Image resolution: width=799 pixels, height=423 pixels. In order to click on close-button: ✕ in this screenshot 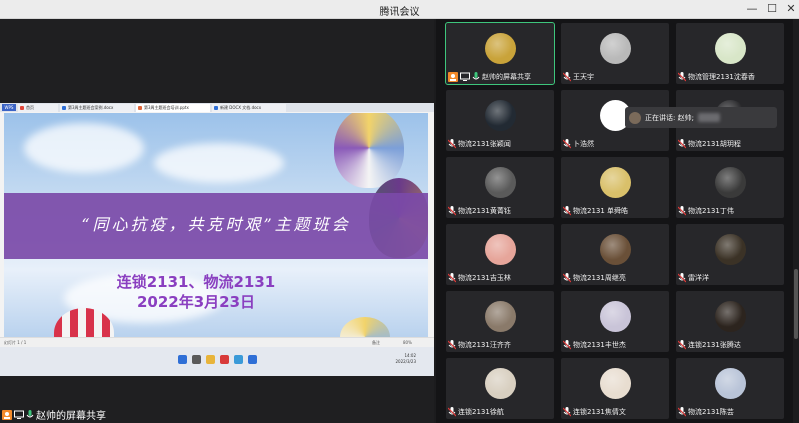, I will do `click(790, 9)`.